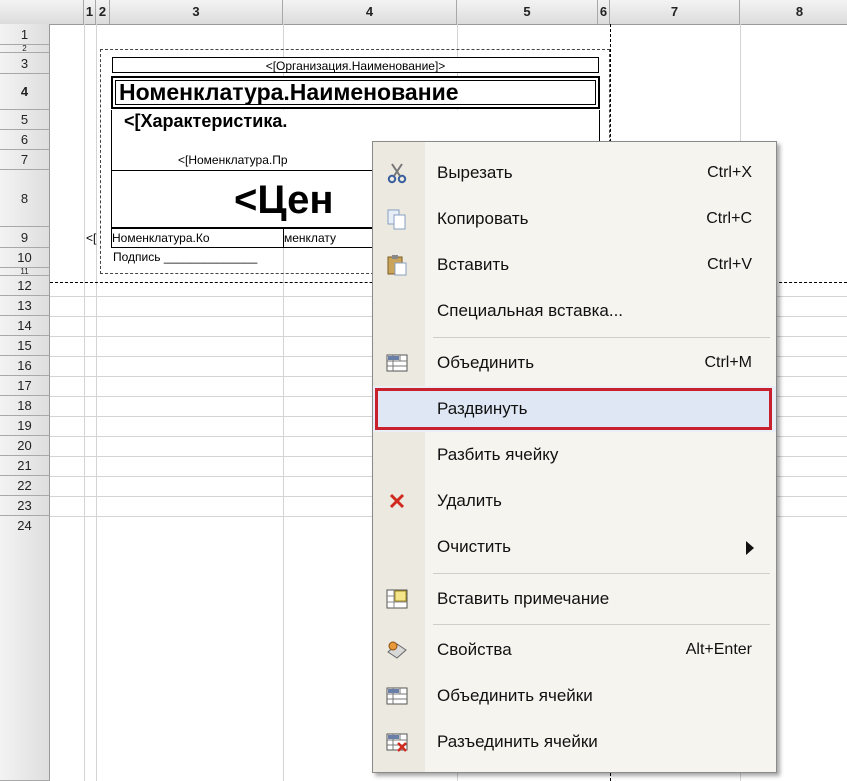 The width and height of the screenshot is (847, 781). I want to click on menu-item-label: Разбить ячейку, so click(498, 454).